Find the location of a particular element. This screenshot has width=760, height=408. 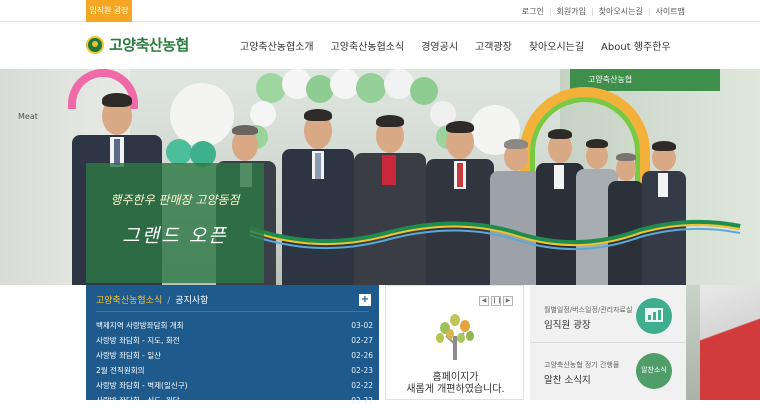

newsletter-icon: 알찬소식 is located at coordinates (654, 371).